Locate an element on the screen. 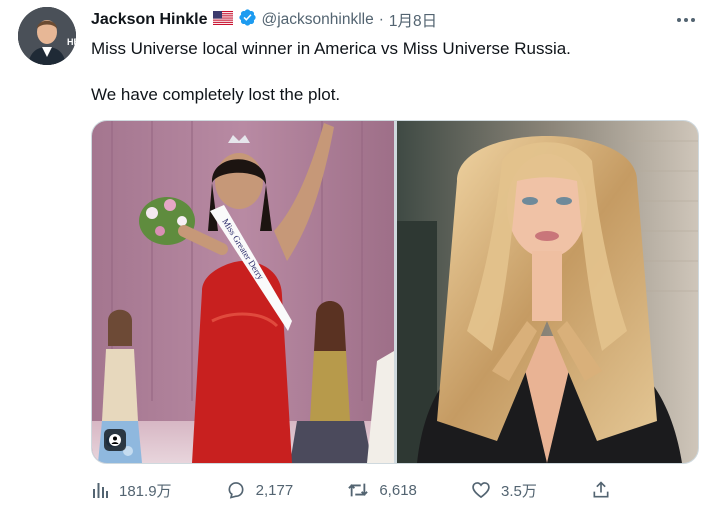 The height and width of the screenshot is (509, 715). retweet-icon is located at coordinates (358, 490).